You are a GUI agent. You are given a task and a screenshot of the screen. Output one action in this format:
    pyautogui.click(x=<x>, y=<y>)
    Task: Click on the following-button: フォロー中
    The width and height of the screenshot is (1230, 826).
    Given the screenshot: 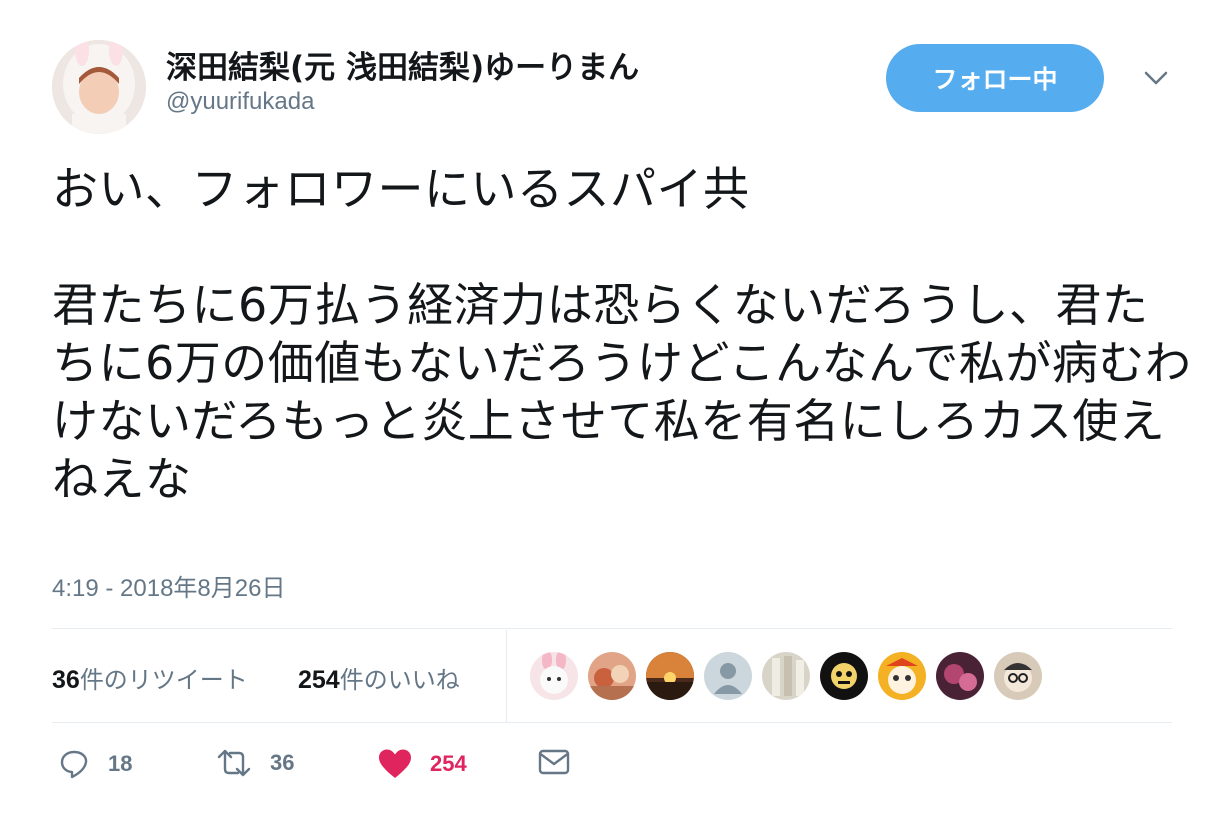 What is the action you would take?
    pyautogui.click(x=995, y=78)
    